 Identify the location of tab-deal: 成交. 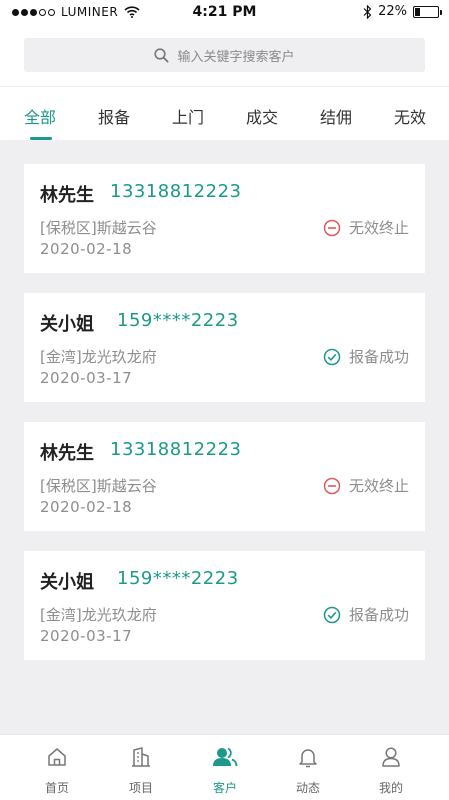
(262, 116).